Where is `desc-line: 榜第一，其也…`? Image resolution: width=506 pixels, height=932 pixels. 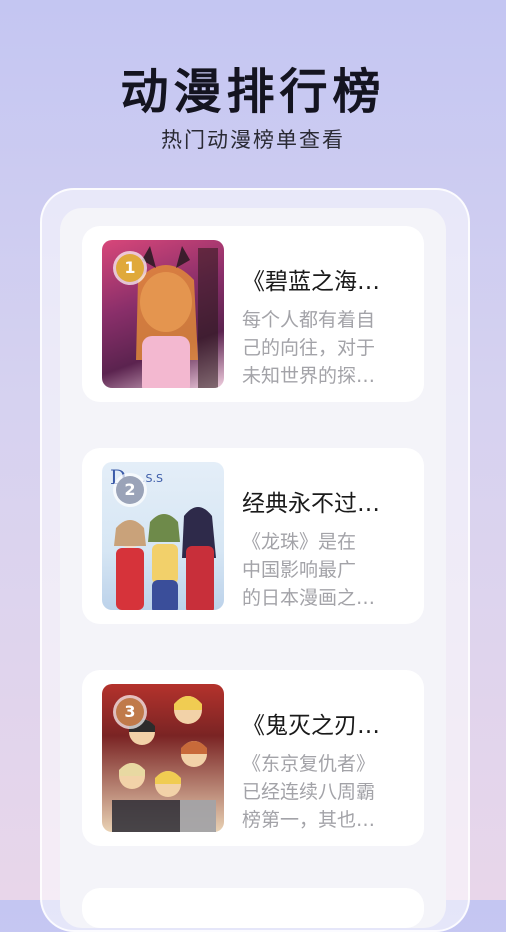 desc-line: 榜第一，其也… is located at coordinates (309, 820).